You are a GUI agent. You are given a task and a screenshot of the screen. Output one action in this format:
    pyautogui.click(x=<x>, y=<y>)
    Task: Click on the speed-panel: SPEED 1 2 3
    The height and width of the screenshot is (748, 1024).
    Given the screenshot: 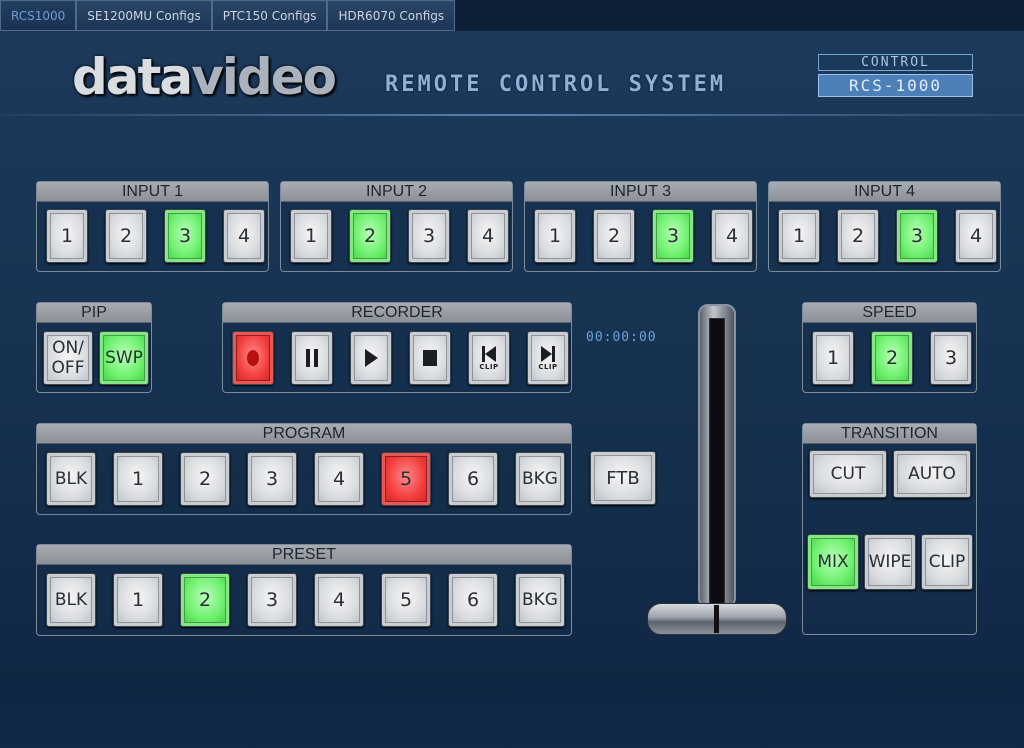 What is the action you would take?
    pyautogui.click(x=889, y=347)
    